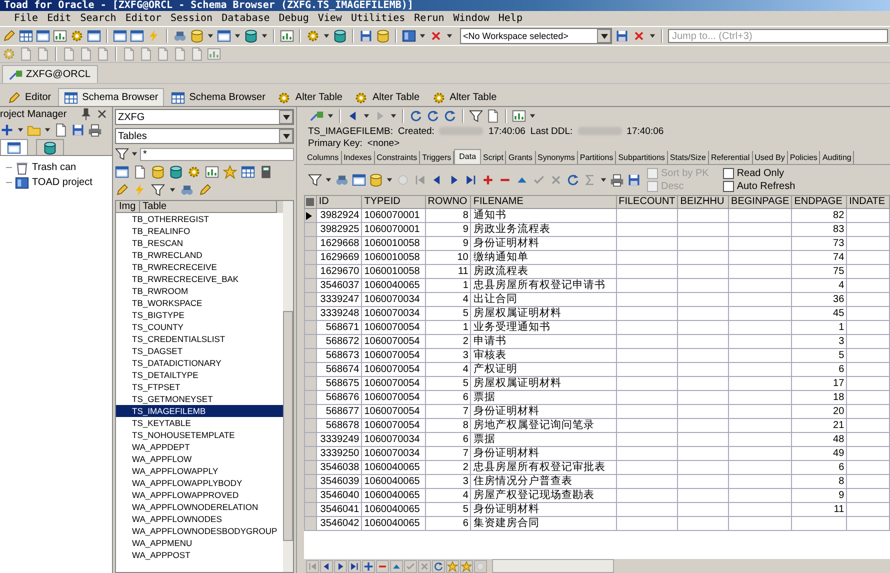  I want to click on menu-item: File, so click(26, 18).